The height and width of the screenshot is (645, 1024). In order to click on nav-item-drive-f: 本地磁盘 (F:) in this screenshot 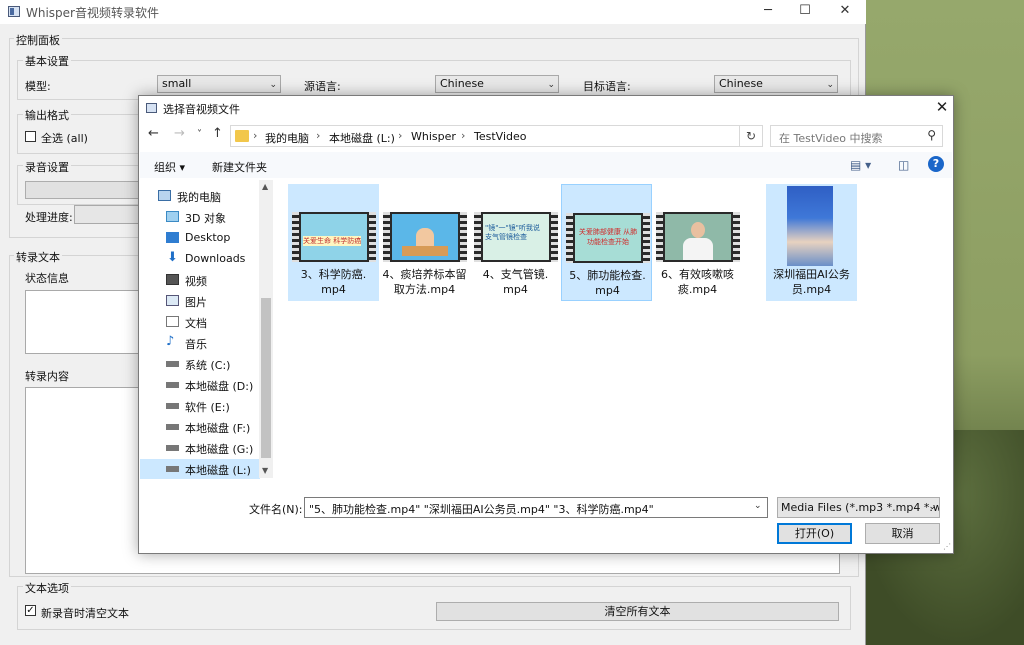, I will do `click(200, 427)`.